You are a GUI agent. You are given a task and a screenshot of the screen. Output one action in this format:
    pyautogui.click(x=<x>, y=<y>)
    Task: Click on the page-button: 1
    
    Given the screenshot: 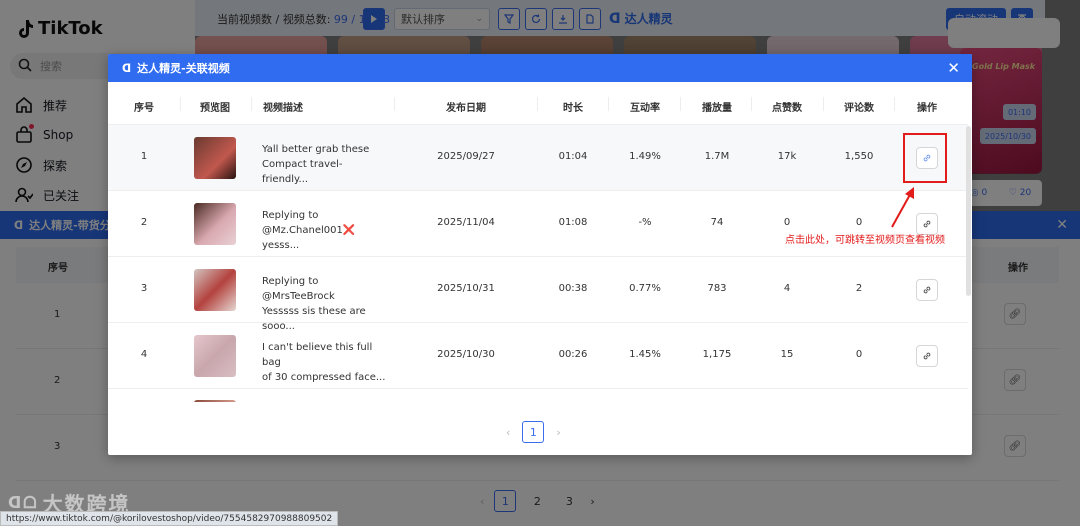 What is the action you would take?
    pyautogui.click(x=533, y=432)
    